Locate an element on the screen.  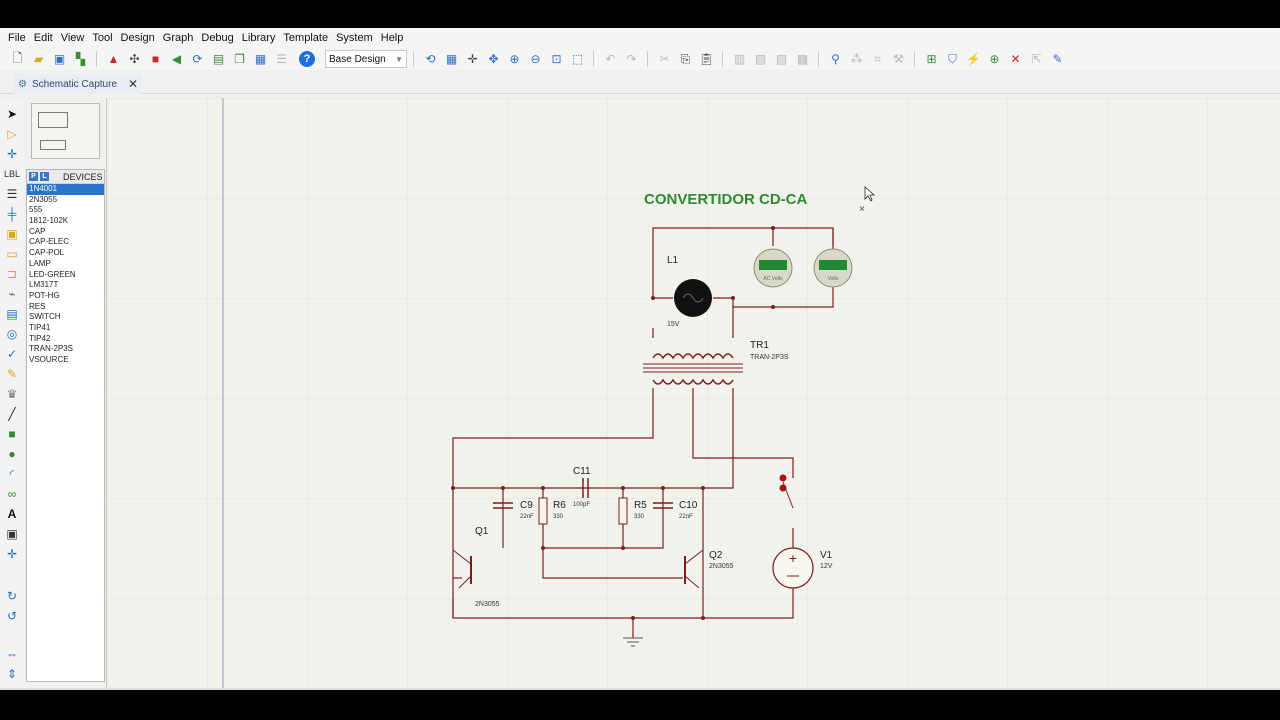
menu-edit: Edit is located at coordinates (43, 38).